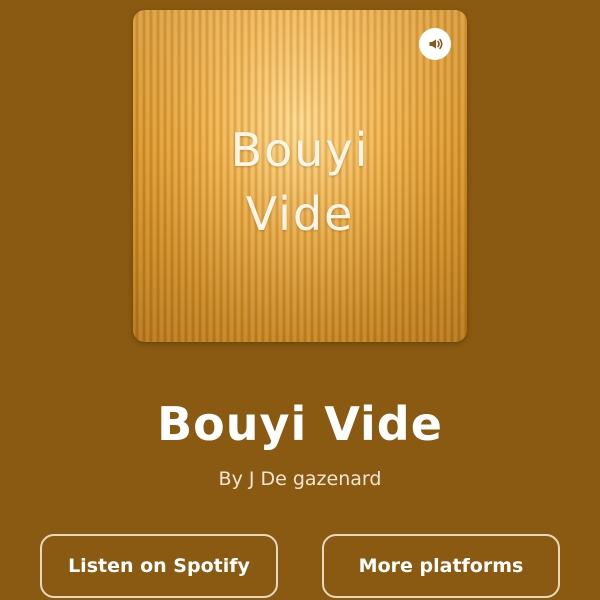 Image resolution: width=600 pixels, height=600 pixels. I want to click on cover-title-line-1: Bouyi, so click(300, 150).